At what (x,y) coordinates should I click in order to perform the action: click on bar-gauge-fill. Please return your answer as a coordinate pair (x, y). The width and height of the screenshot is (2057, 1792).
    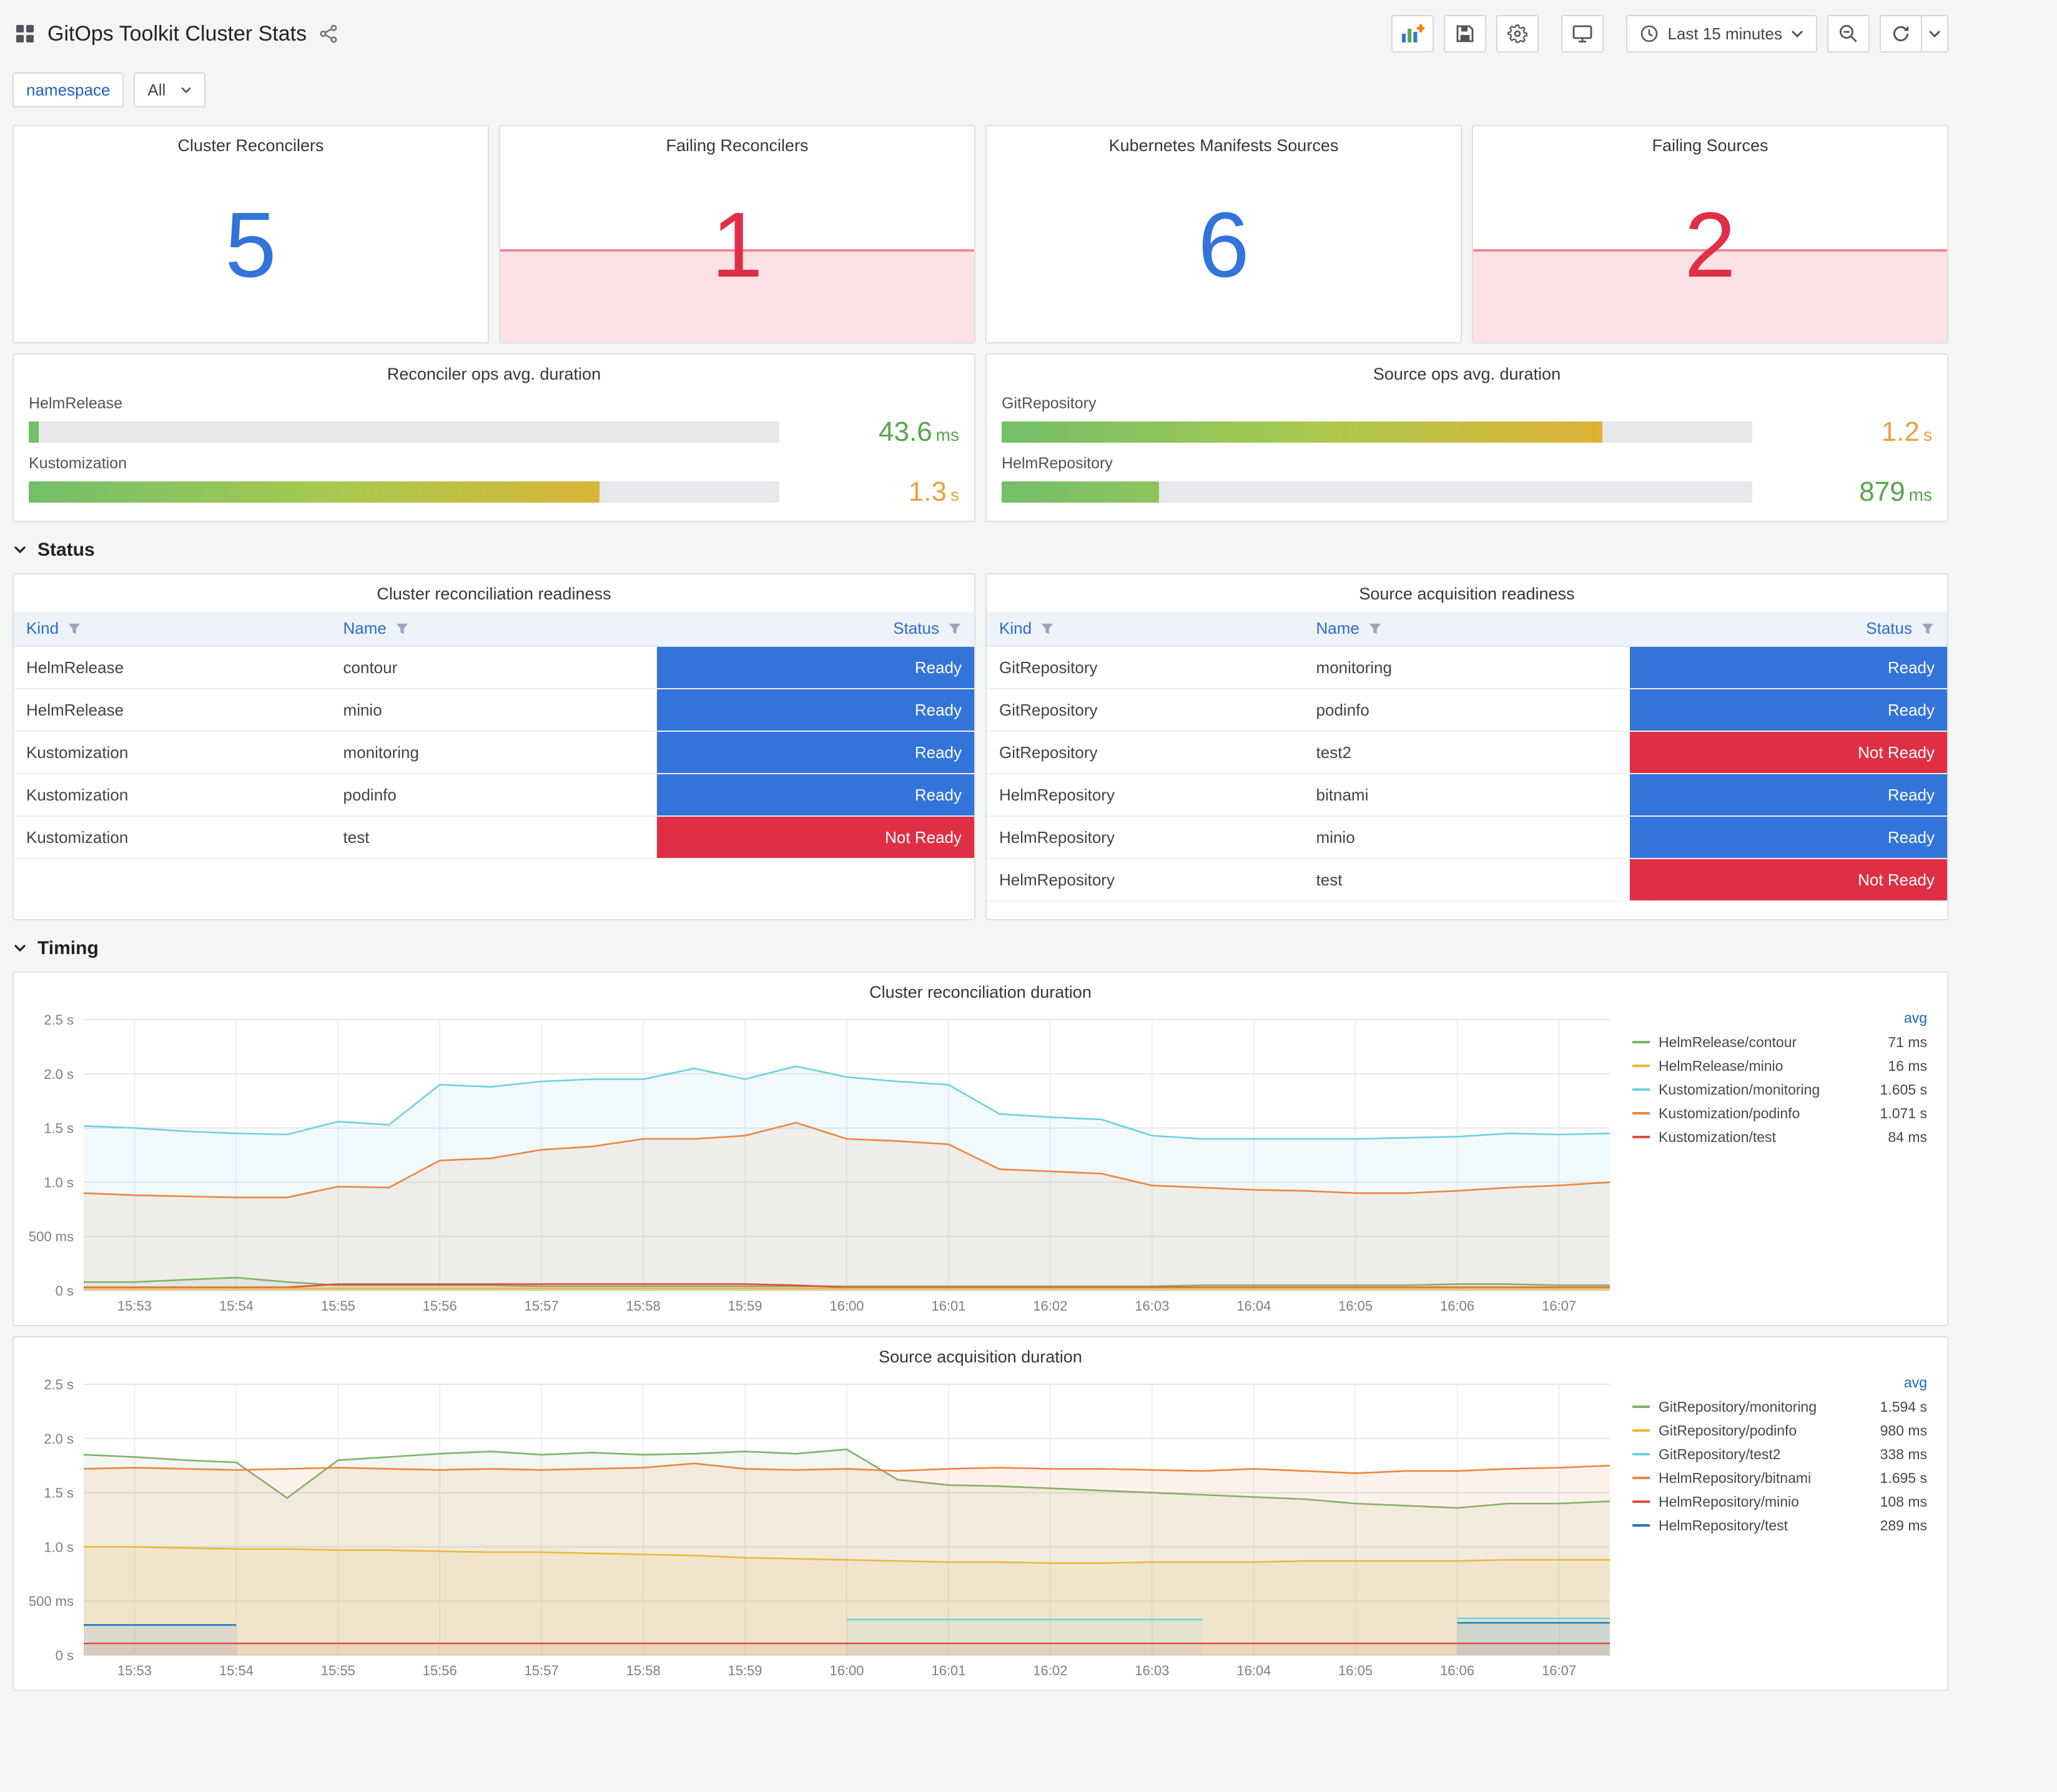
    Looking at the image, I should click on (1302, 432).